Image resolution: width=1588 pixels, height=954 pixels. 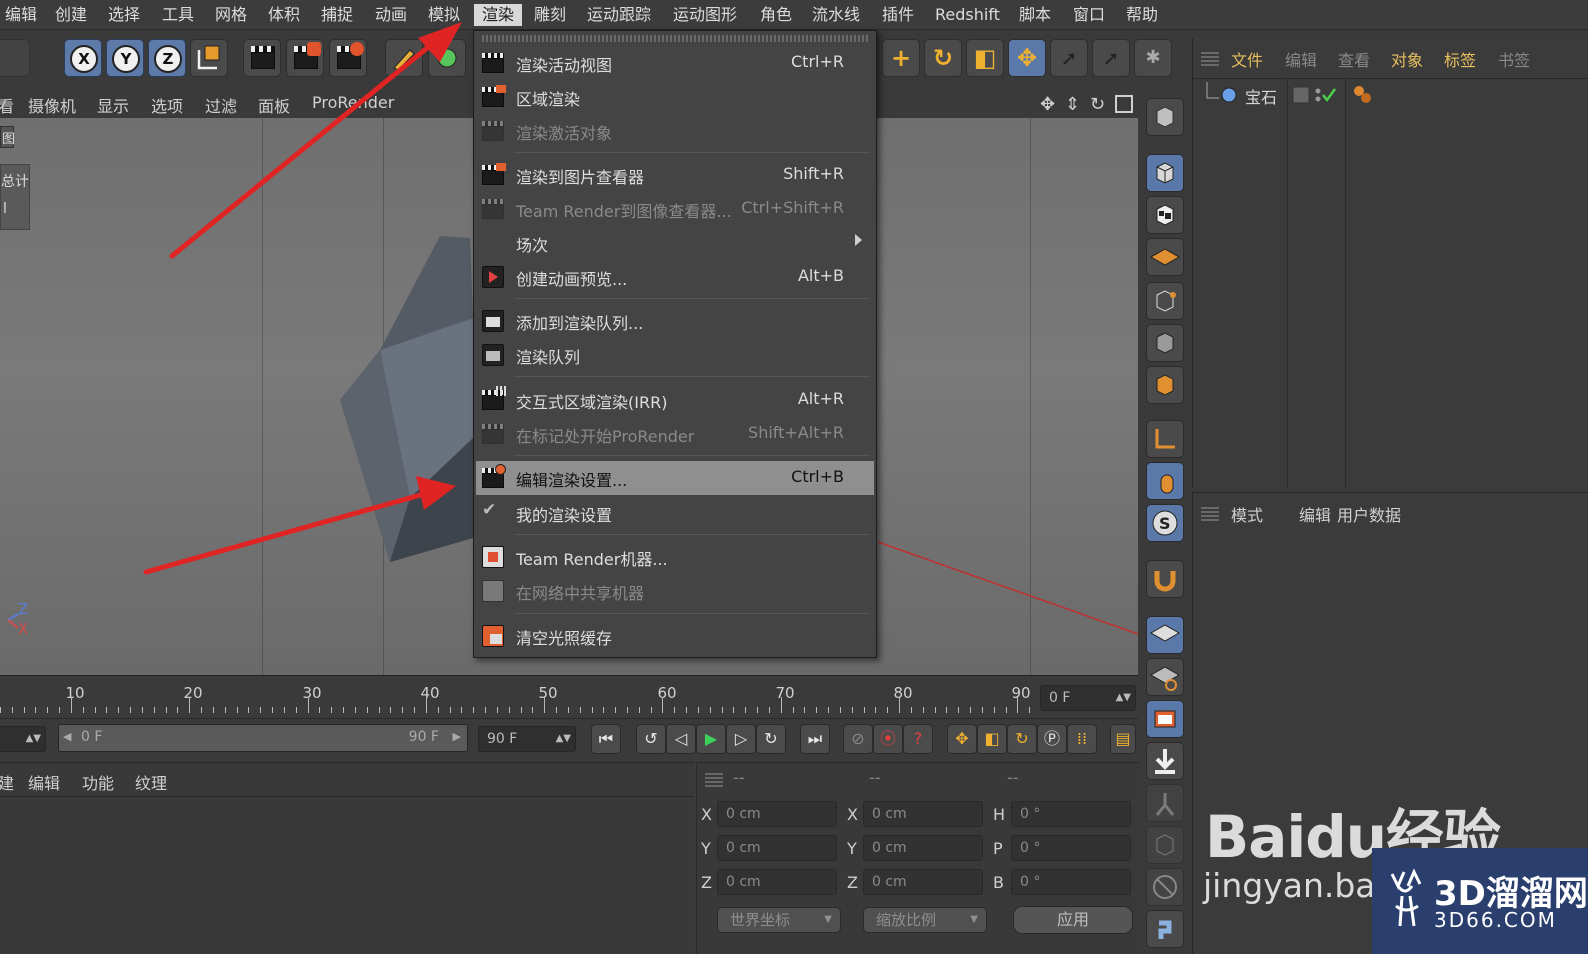 What do you see at coordinates (1165, 173) in the screenshot?
I see `object-mode-button` at bounding box center [1165, 173].